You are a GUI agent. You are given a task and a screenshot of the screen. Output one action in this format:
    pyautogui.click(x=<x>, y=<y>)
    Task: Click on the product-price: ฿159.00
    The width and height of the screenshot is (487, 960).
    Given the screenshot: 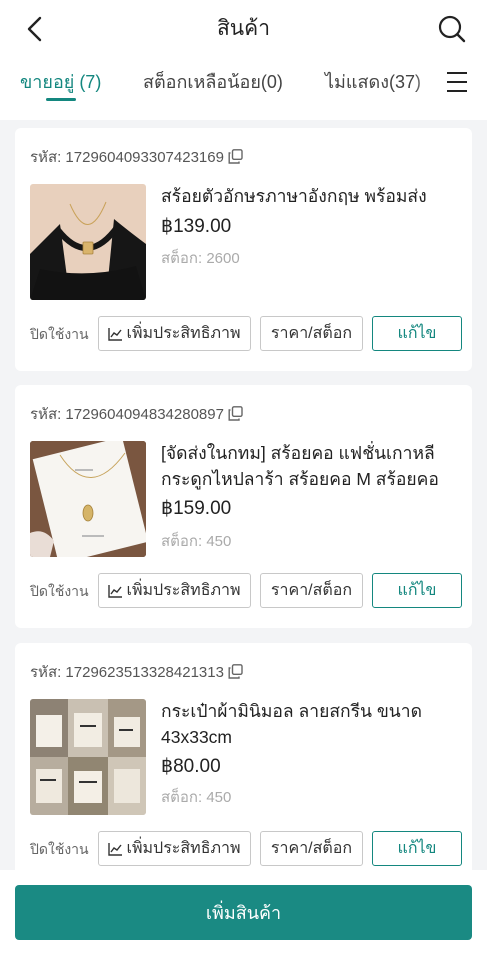 What is the action you would take?
    pyautogui.click(x=196, y=508)
    